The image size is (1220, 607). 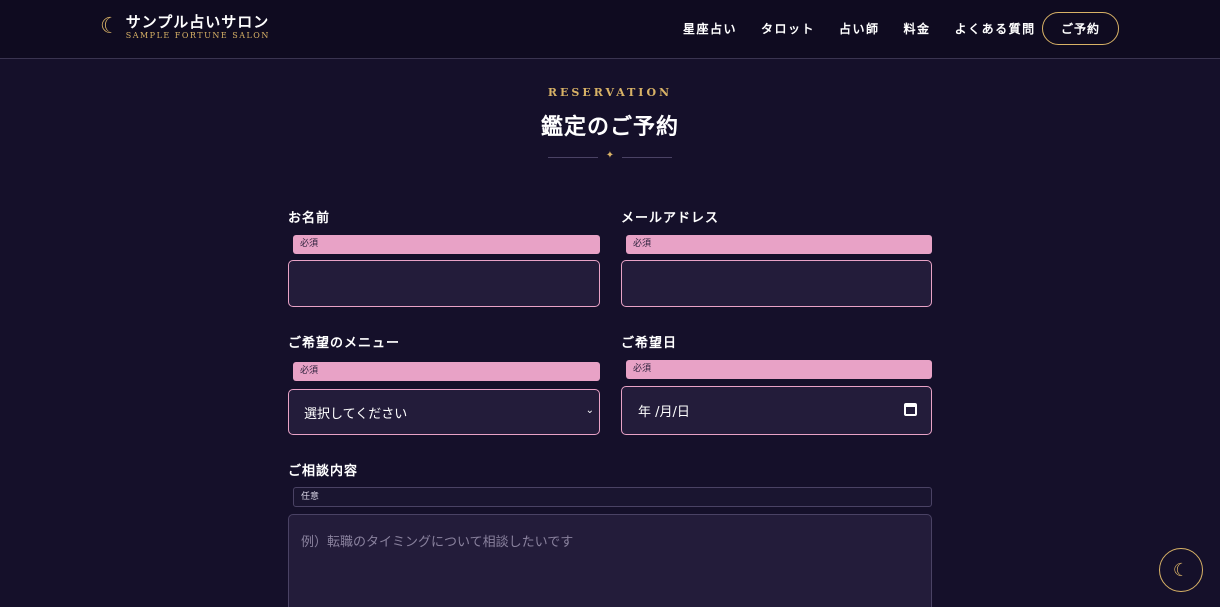 I want to click on nav-item-horoscope: 星座占い, so click(x=710, y=29).